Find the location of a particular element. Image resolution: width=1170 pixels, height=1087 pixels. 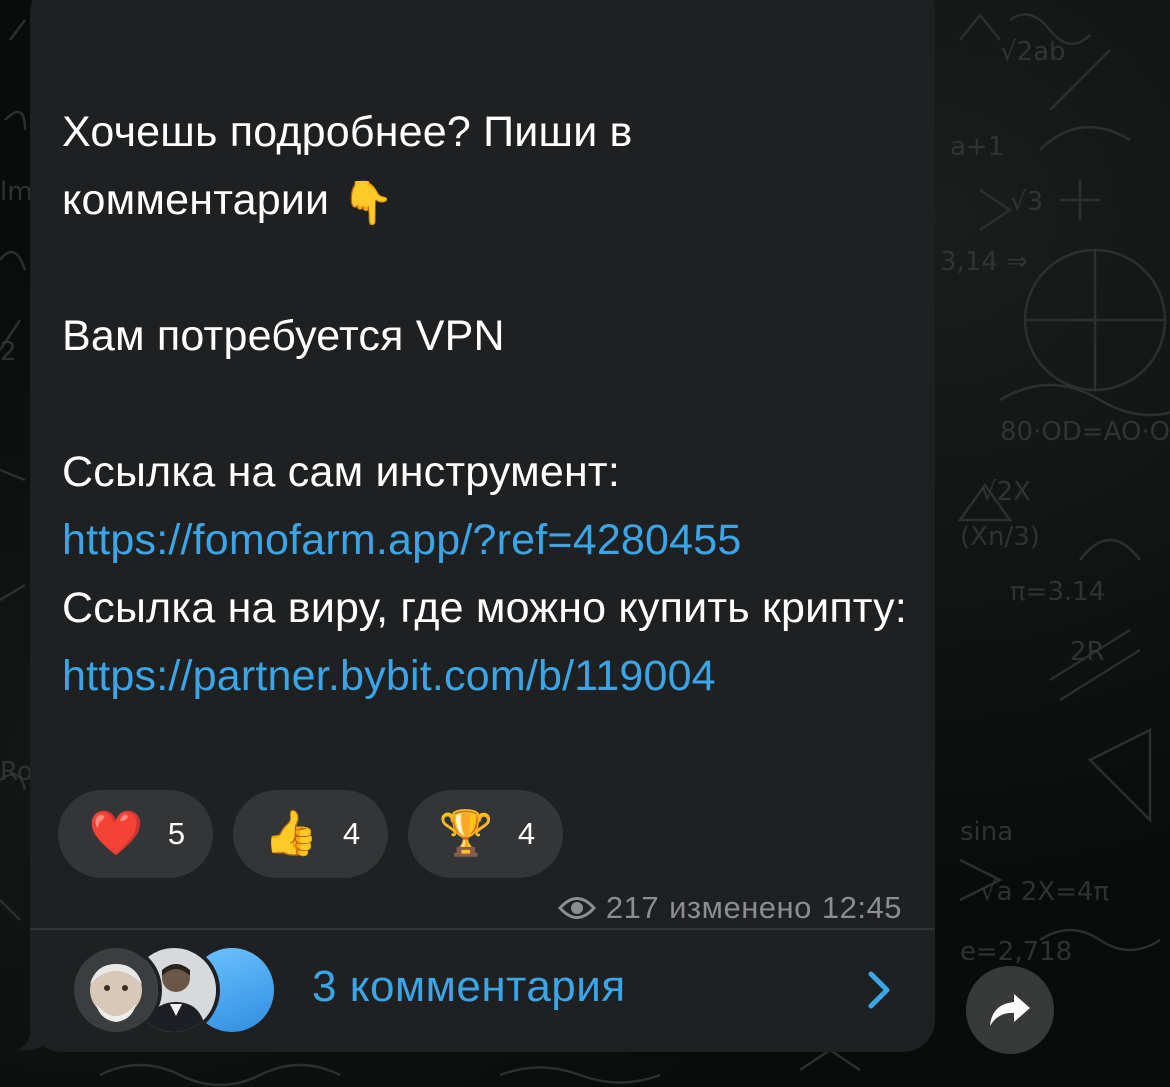

svg-text: √a 2X=4π is located at coordinates (1044, 892).